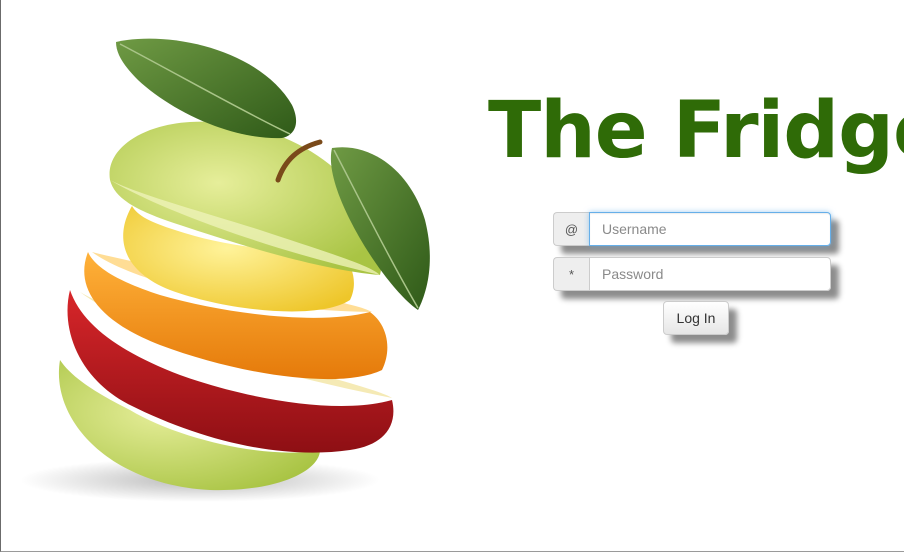 This screenshot has height=552, width=904. Describe the element at coordinates (710, 229) in the screenshot. I see `username-input` at that location.